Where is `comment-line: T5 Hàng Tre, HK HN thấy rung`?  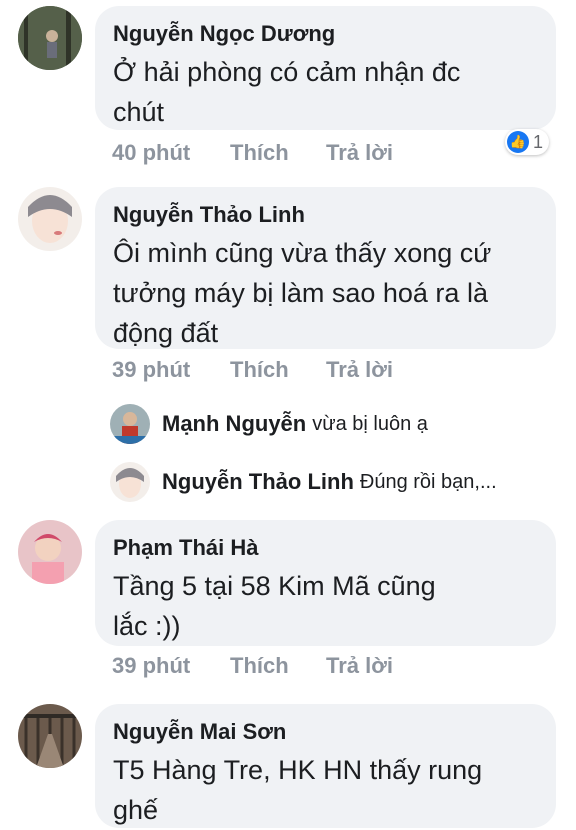
comment-line: T5 Hàng Tre, HK HN thấy rung is located at coordinates (298, 770).